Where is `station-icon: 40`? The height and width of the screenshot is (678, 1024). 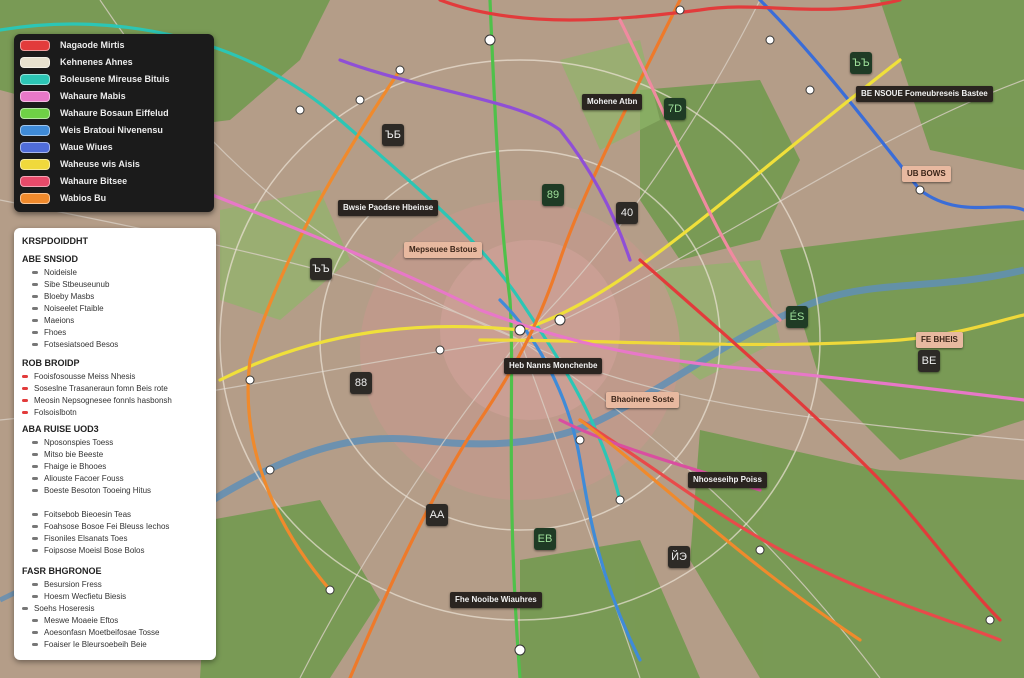 station-icon: 40 is located at coordinates (627, 213).